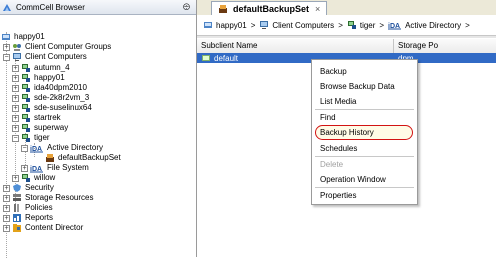 The width and height of the screenshot is (496, 258). I want to click on commcell-browser-titlebar: CommCell Browser ⨸, so click(98, 7).